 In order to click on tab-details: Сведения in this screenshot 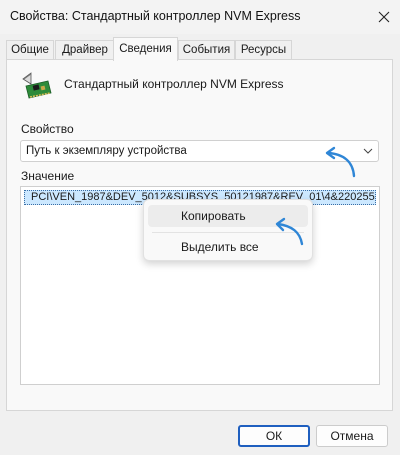, I will do `click(145, 49)`.